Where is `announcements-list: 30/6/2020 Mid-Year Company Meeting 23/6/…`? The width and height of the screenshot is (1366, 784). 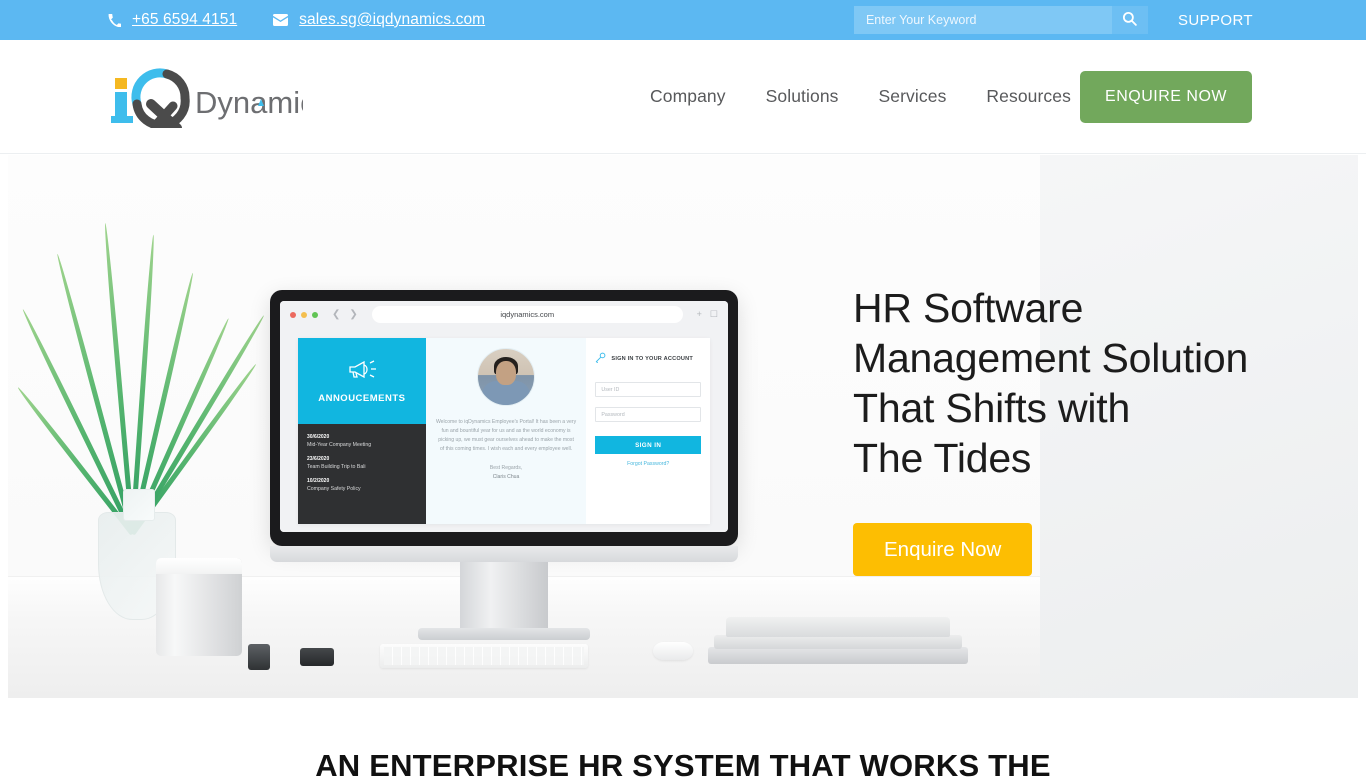
announcements-list: 30/6/2020 Mid-Year Company Meeting 23/6/… is located at coordinates (362, 473).